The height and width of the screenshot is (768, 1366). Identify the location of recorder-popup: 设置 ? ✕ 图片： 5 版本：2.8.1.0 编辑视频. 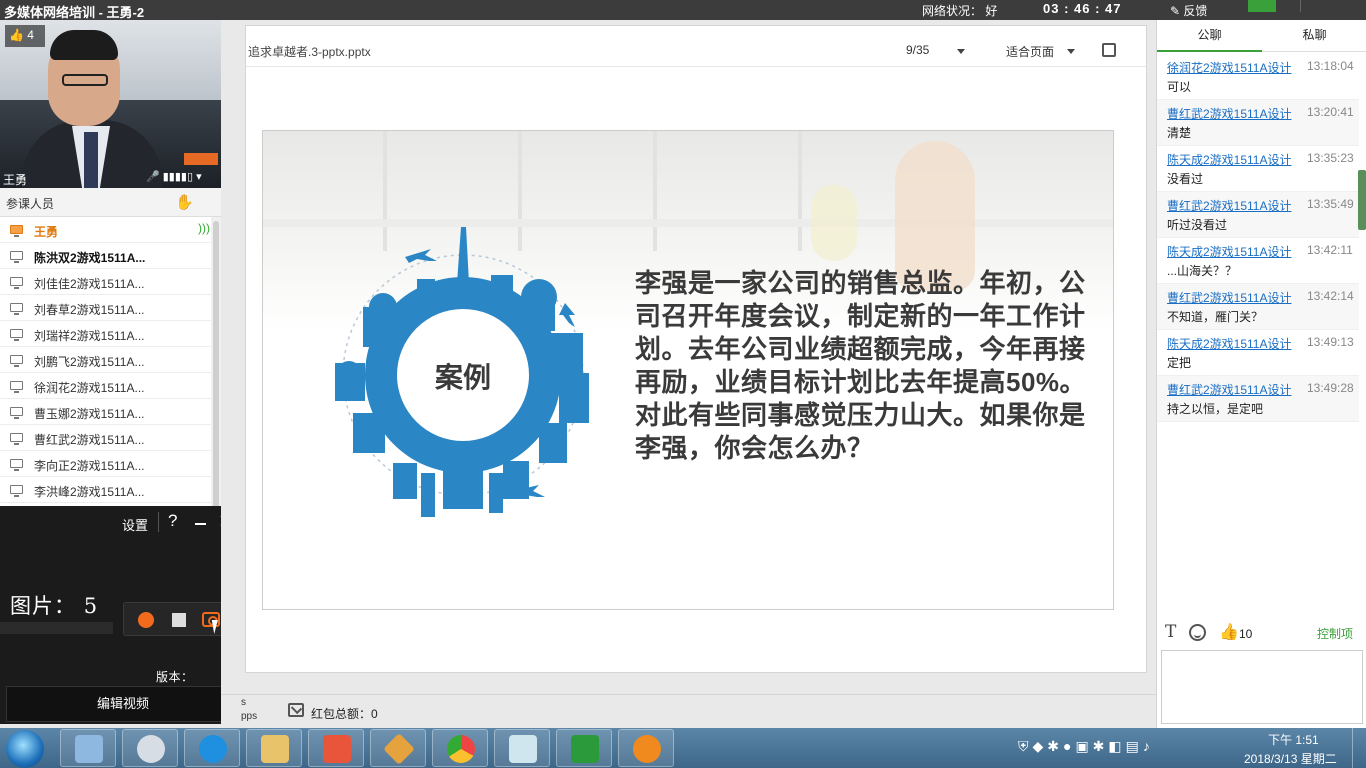
(121, 615).